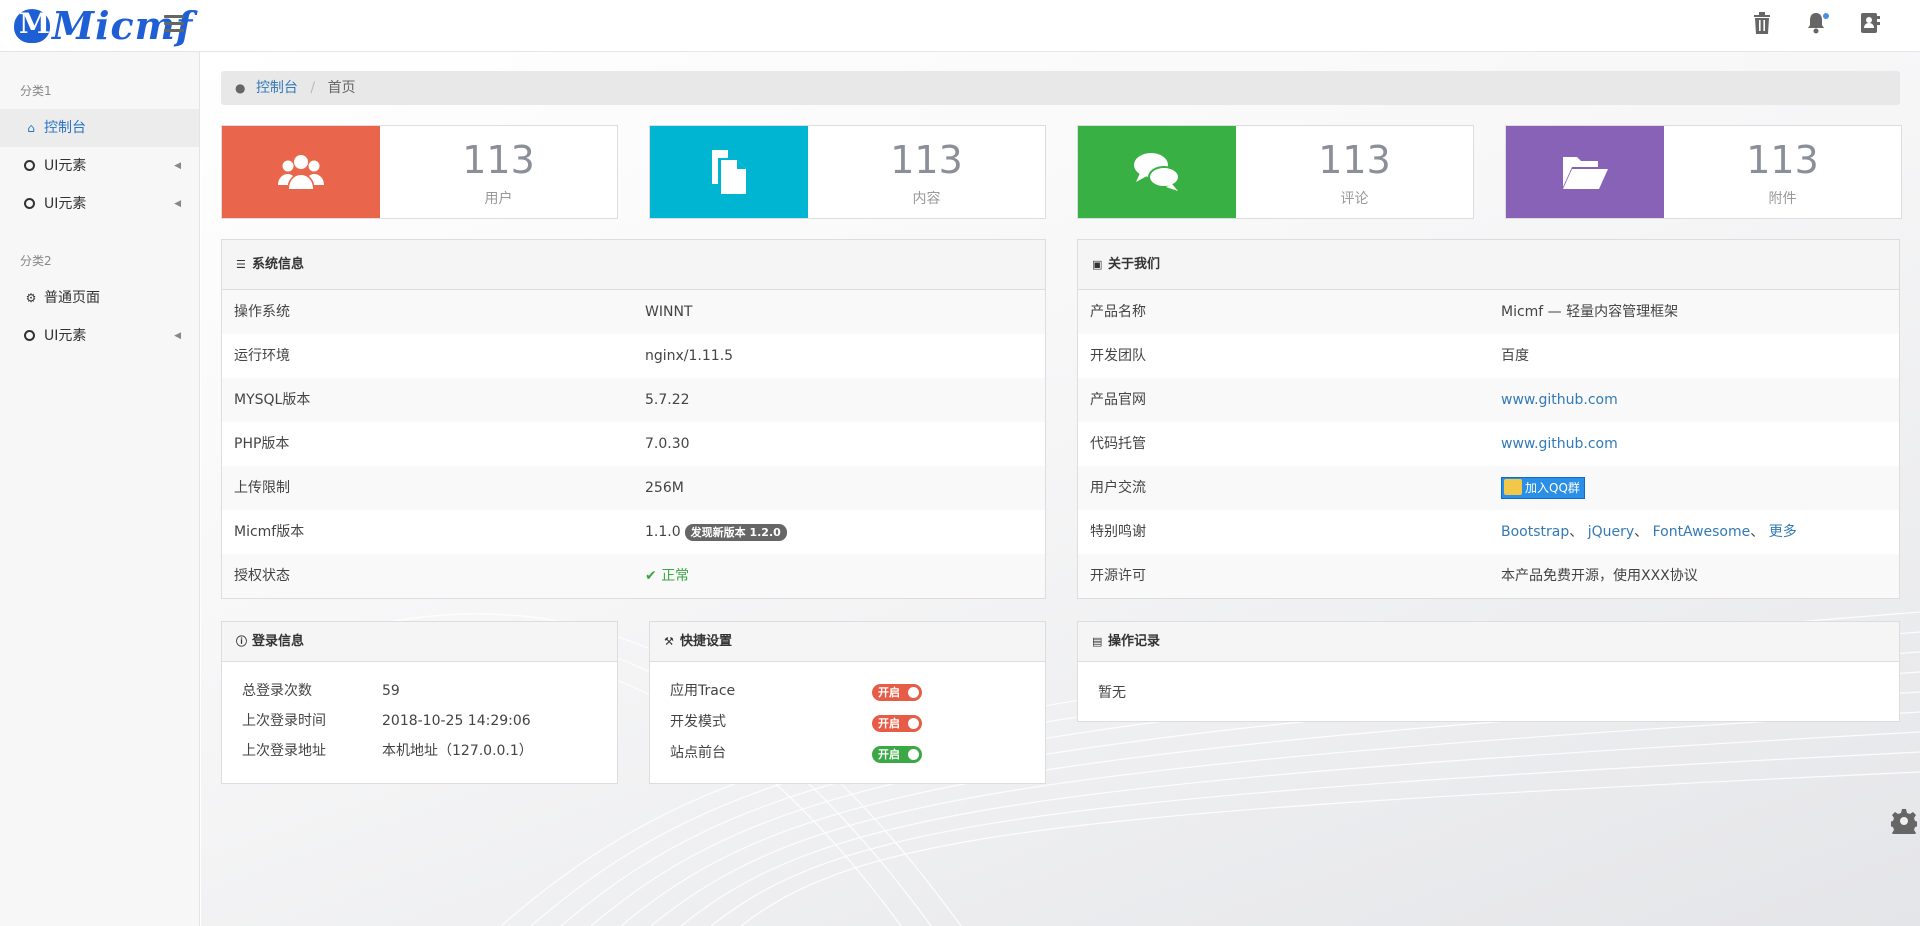 The image size is (1920, 926). Describe the element at coordinates (419, 172) in the screenshot. I see `stat-card-users: 113 用户` at that location.